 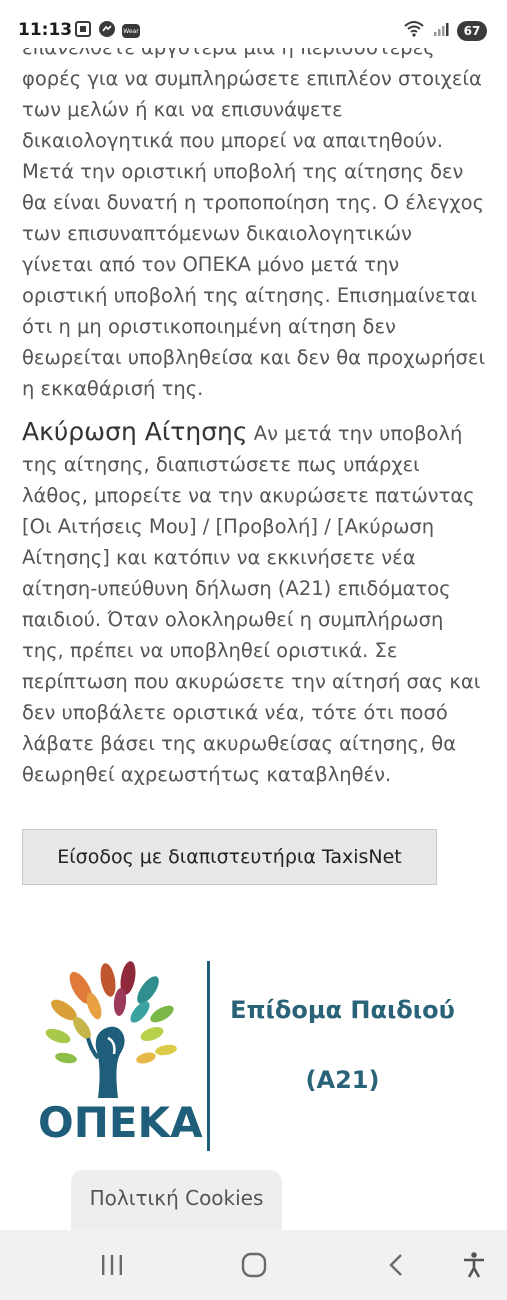 I want to click on wifi-icon, so click(x=414, y=31).